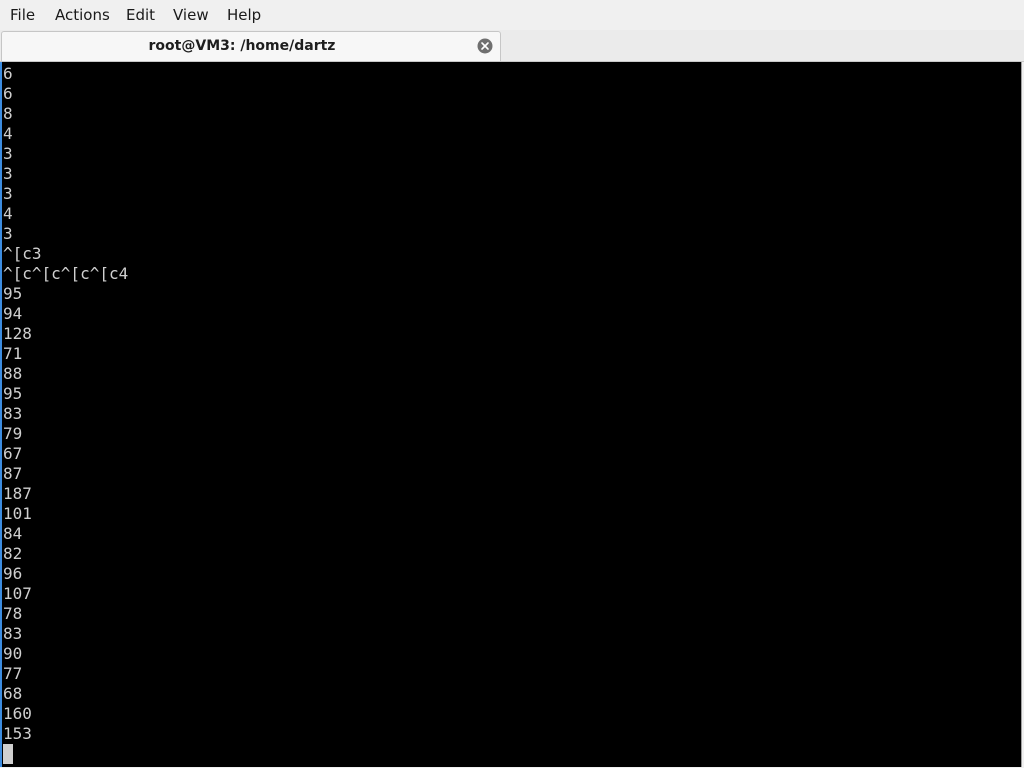 The width and height of the screenshot is (1024, 768). I want to click on terminal-line: 79, so click(13, 433).